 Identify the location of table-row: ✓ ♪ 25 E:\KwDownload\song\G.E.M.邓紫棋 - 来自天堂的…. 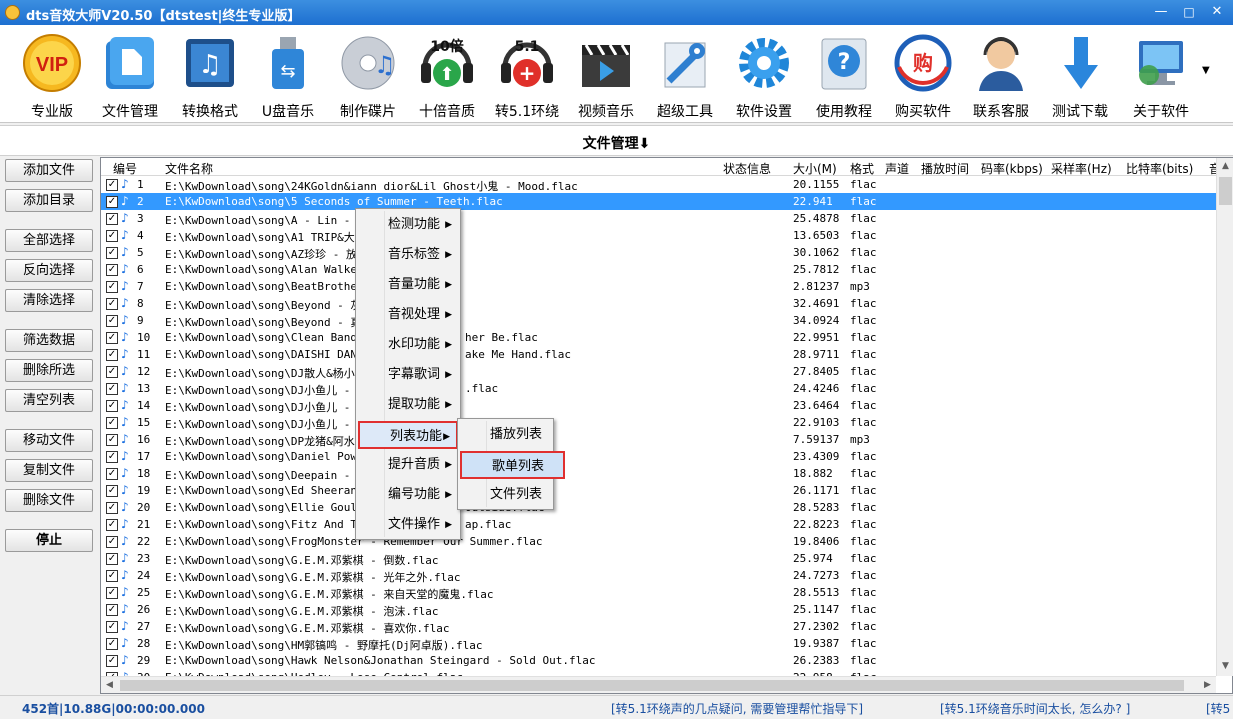
(658, 592).